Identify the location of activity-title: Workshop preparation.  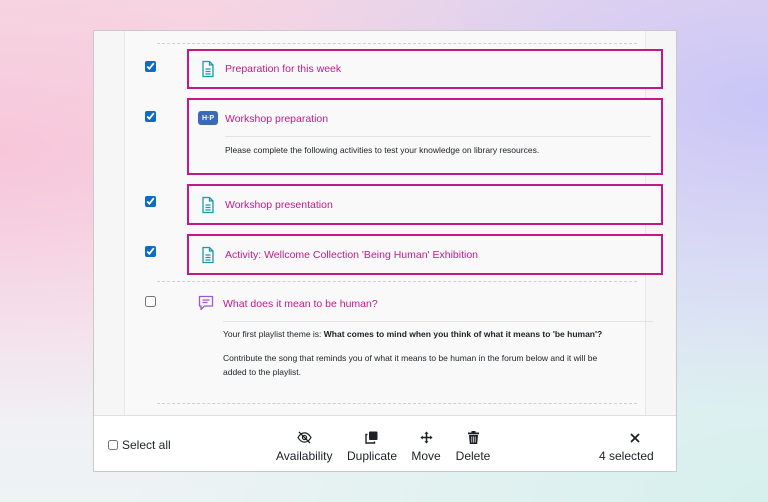
(276, 119).